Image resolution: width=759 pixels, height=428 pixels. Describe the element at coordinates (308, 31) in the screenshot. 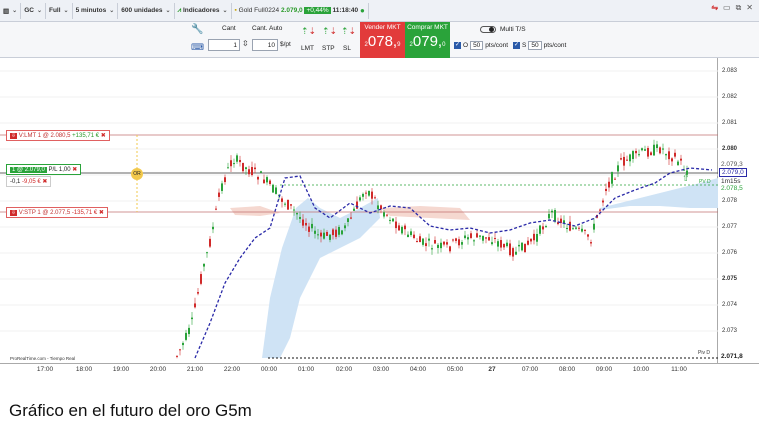

I see `lmt-order-icon: ⇡⇣` at that location.